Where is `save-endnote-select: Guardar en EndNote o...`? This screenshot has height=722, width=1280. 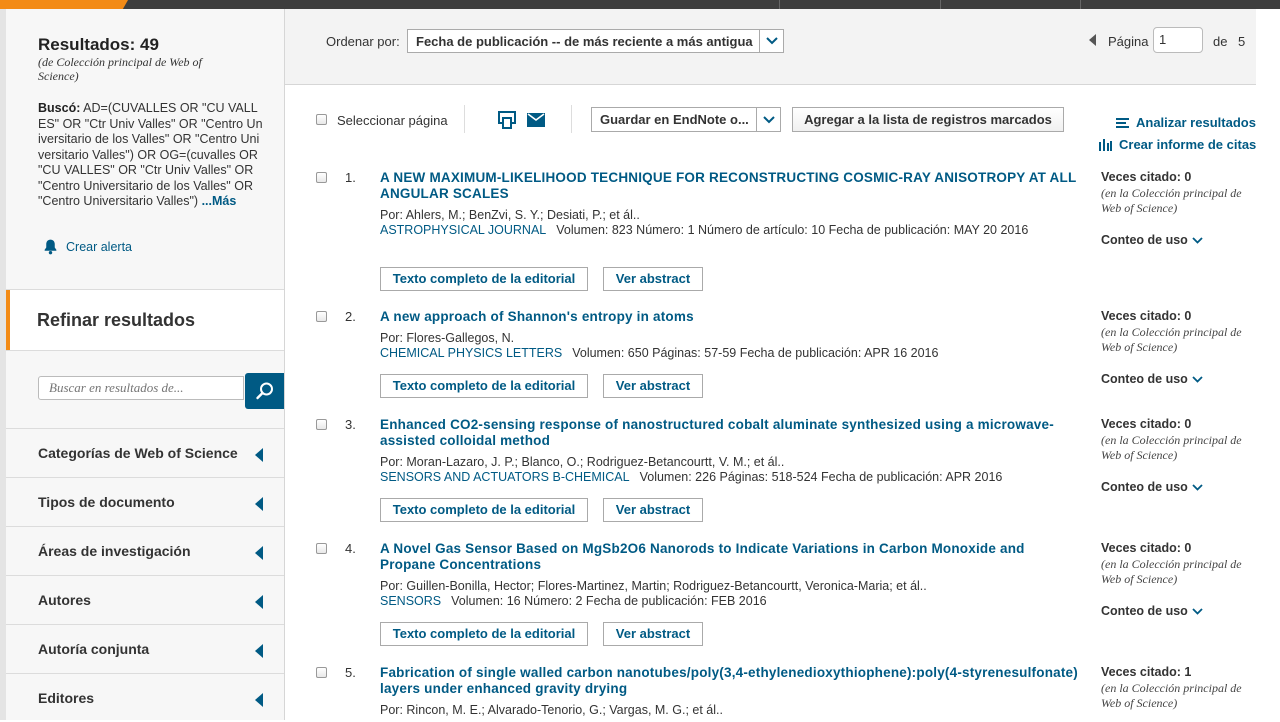
save-endnote-select: Guardar en EndNote o... is located at coordinates (686, 119).